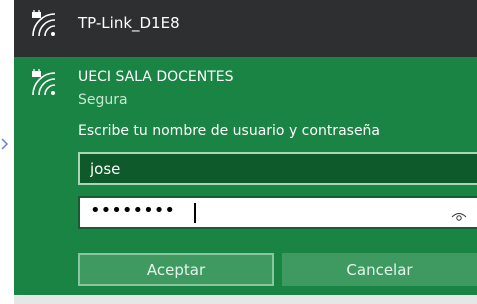 The height and width of the screenshot is (304, 477). What do you see at coordinates (5, 143) in the screenshot?
I see `pointer-arrow-icon` at bounding box center [5, 143].